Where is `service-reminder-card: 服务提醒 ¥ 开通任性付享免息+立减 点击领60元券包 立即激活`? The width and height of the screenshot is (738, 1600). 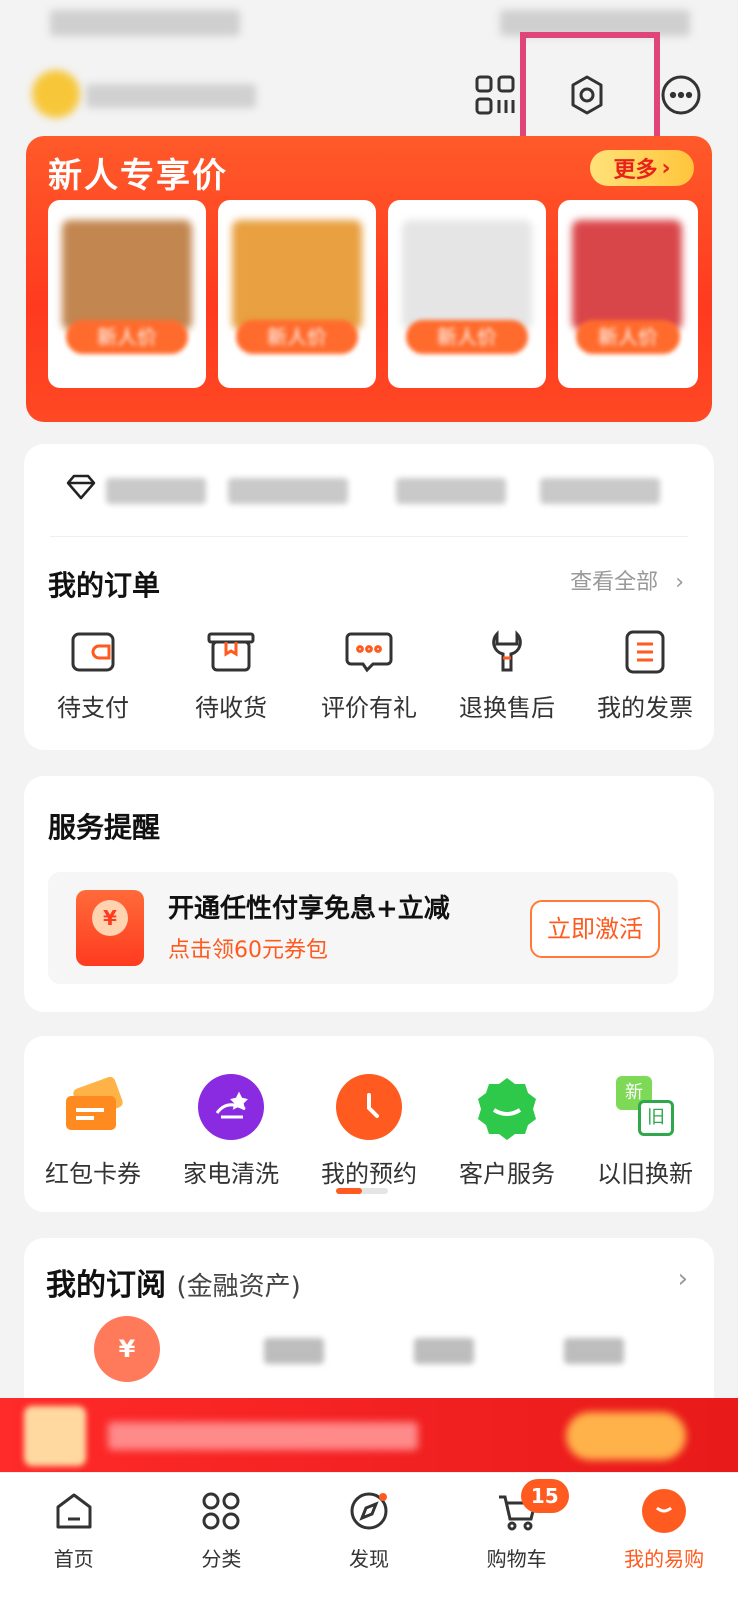 service-reminder-card: 服务提醒 ¥ 开通任性付享免息+立减 点击领60元券包 立即激活 is located at coordinates (369, 894).